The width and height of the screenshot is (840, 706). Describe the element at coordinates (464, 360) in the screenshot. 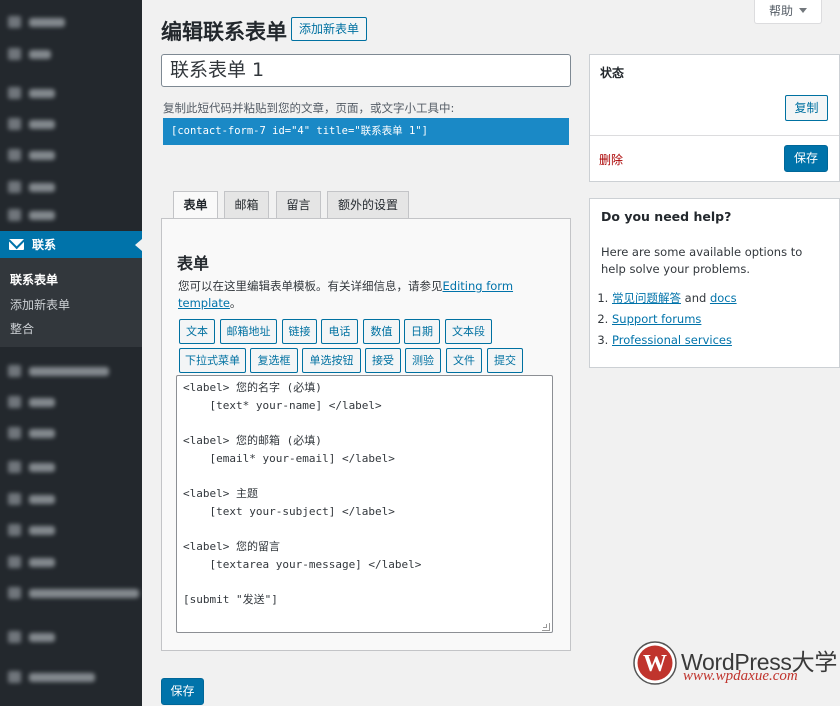

I see `tag-file-button: 文件` at that location.